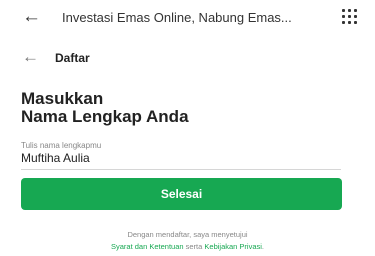 This screenshot has height=256, width=375. Describe the element at coordinates (31, 17) in the screenshot. I see `browser-back-icon: ←` at that location.